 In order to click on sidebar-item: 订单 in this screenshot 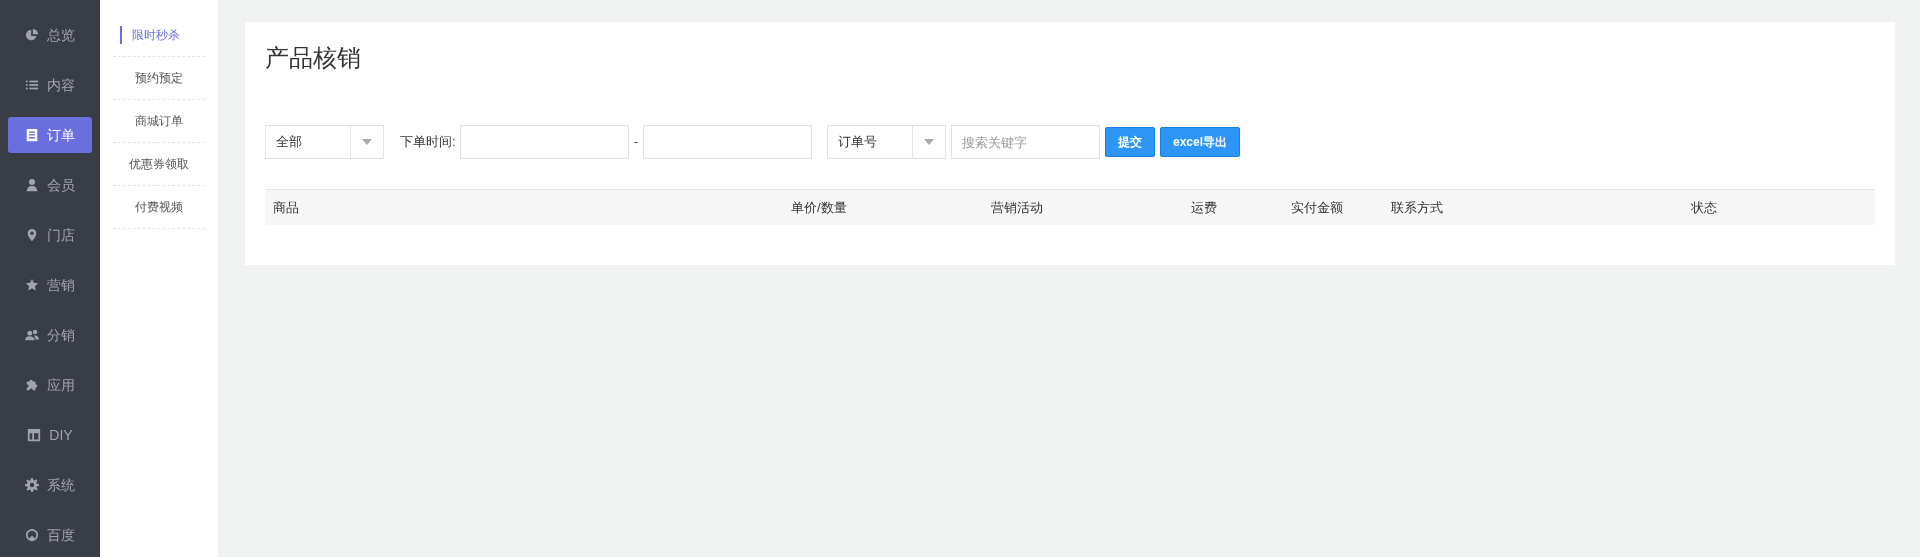, I will do `click(50, 135)`.